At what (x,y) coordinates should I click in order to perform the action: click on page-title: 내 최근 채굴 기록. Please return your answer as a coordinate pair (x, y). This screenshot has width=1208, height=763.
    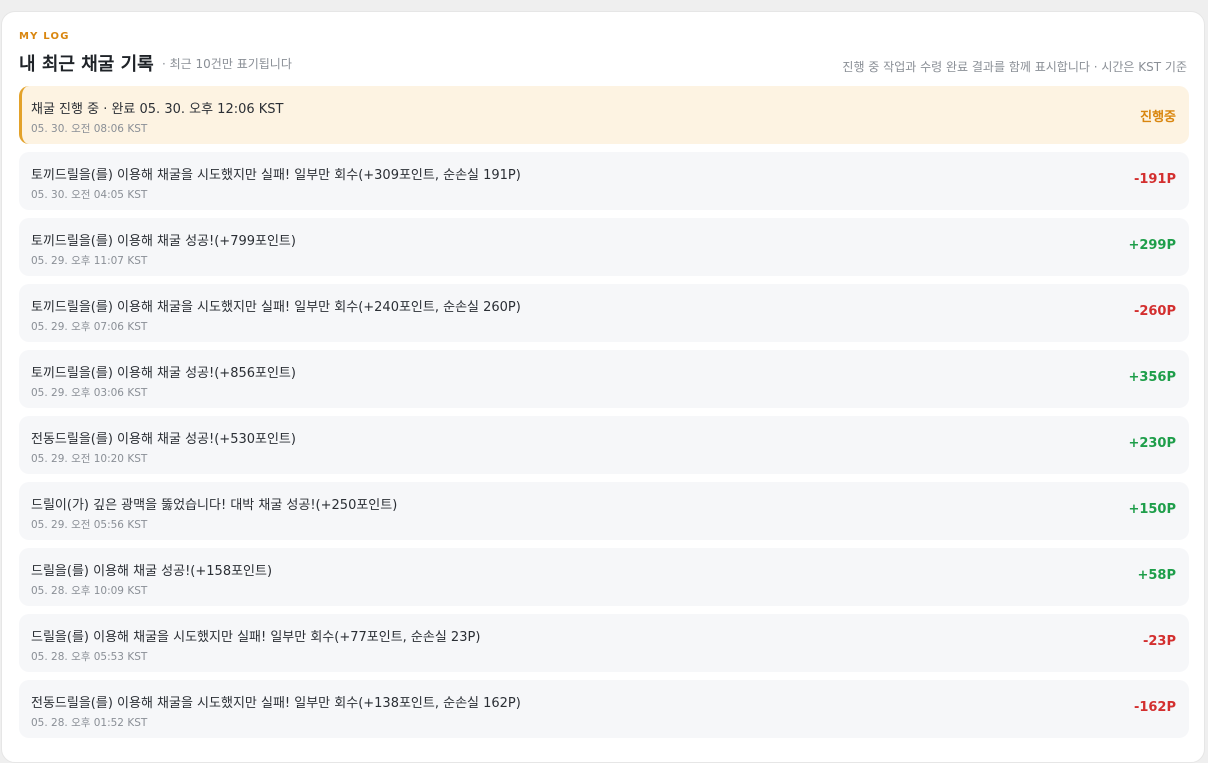
    Looking at the image, I should click on (86, 64).